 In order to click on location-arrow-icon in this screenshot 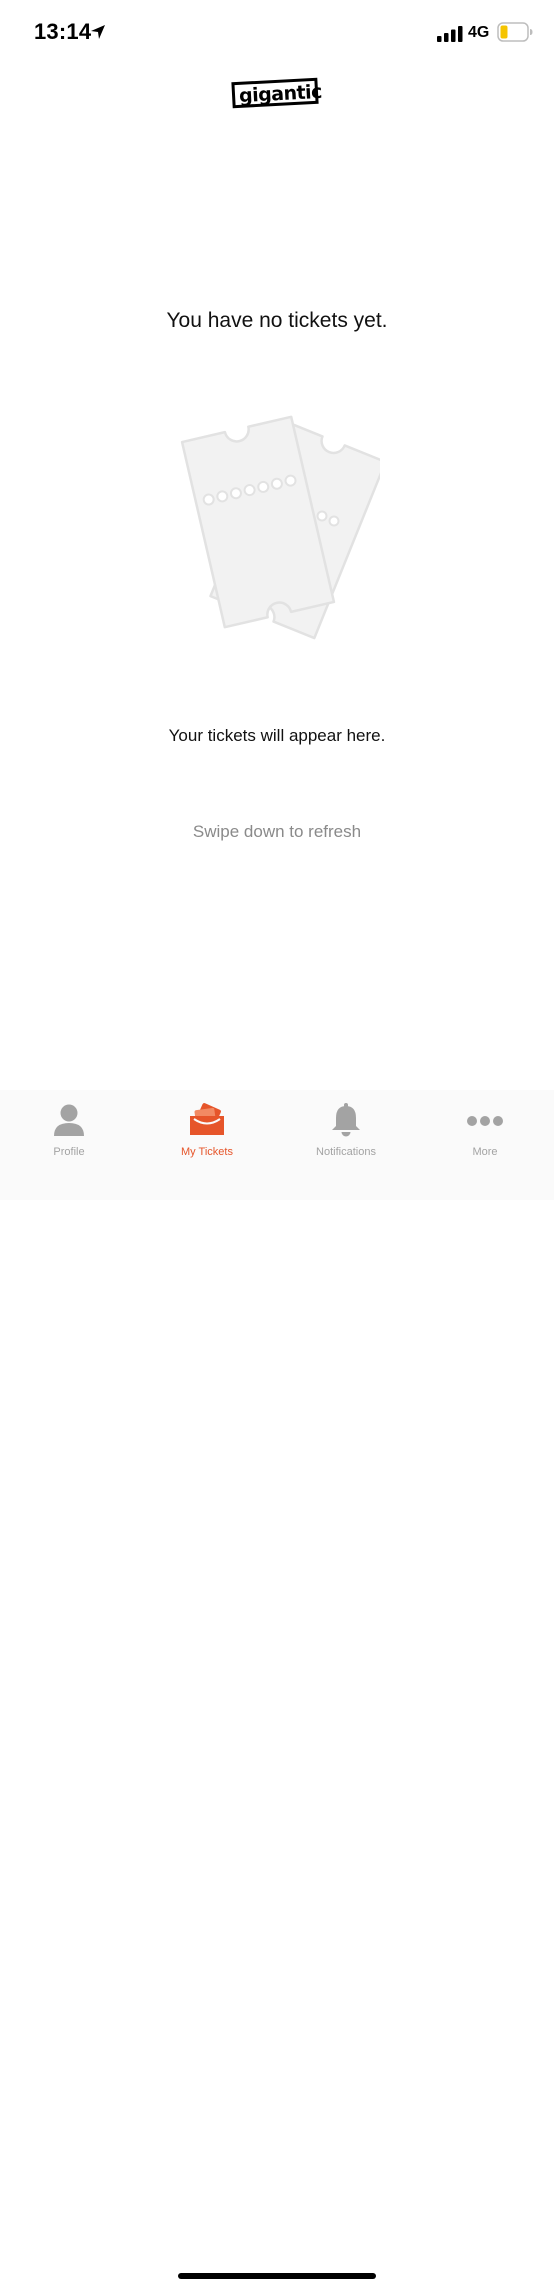, I will do `click(98, 32)`.